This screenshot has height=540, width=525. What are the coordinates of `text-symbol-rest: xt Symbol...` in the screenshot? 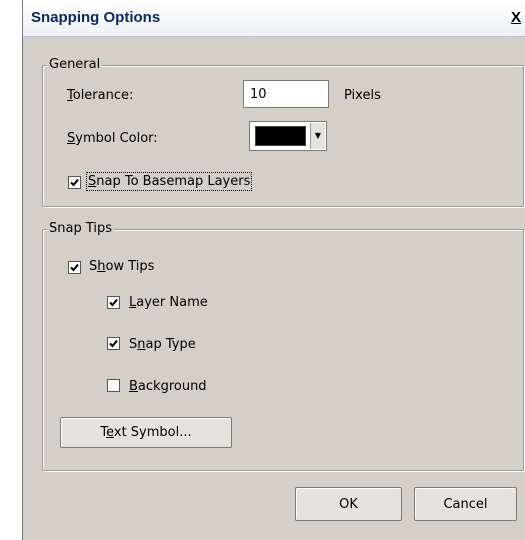 It's located at (152, 432).